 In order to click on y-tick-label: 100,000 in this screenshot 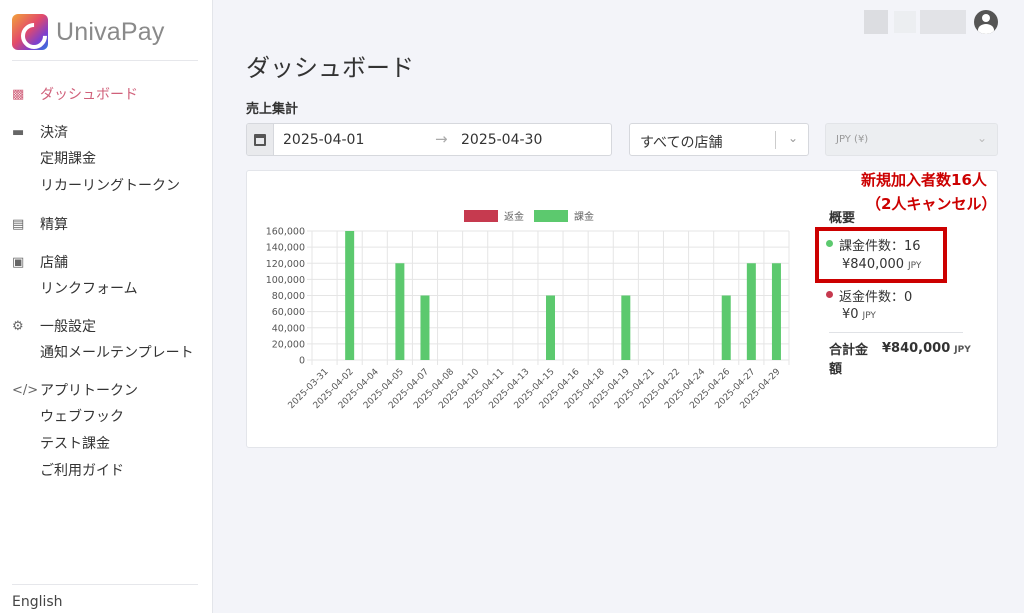, I will do `click(285, 280)`.